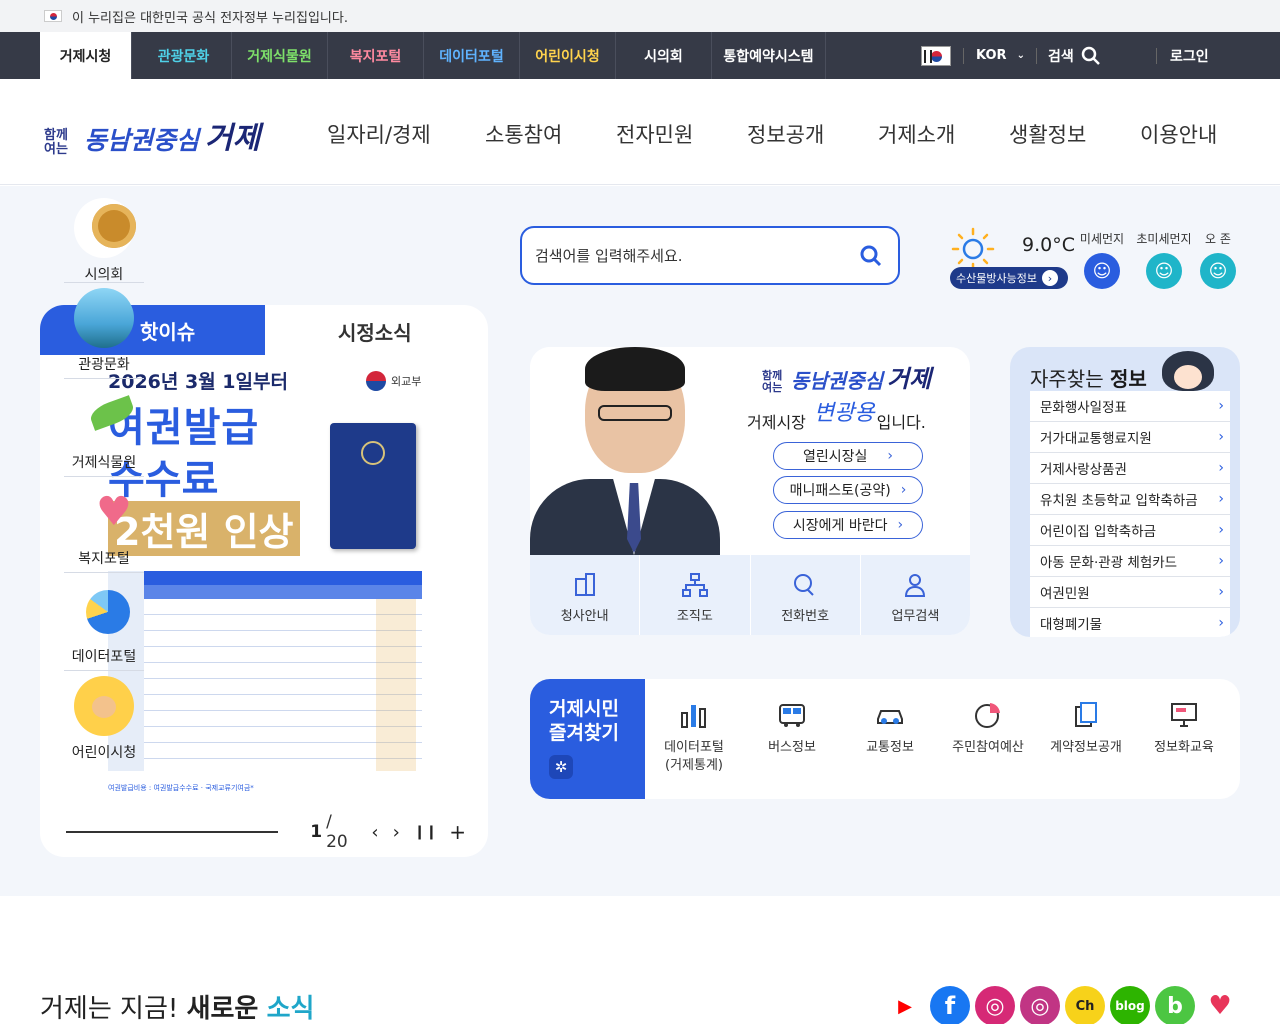  I want to click on work-search-link: 업무검색, so click(915, 595).